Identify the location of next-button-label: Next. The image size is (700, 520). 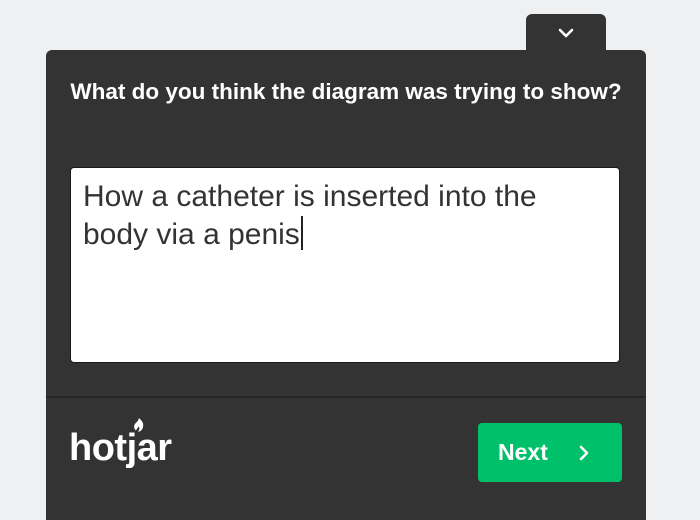
(523, 452).